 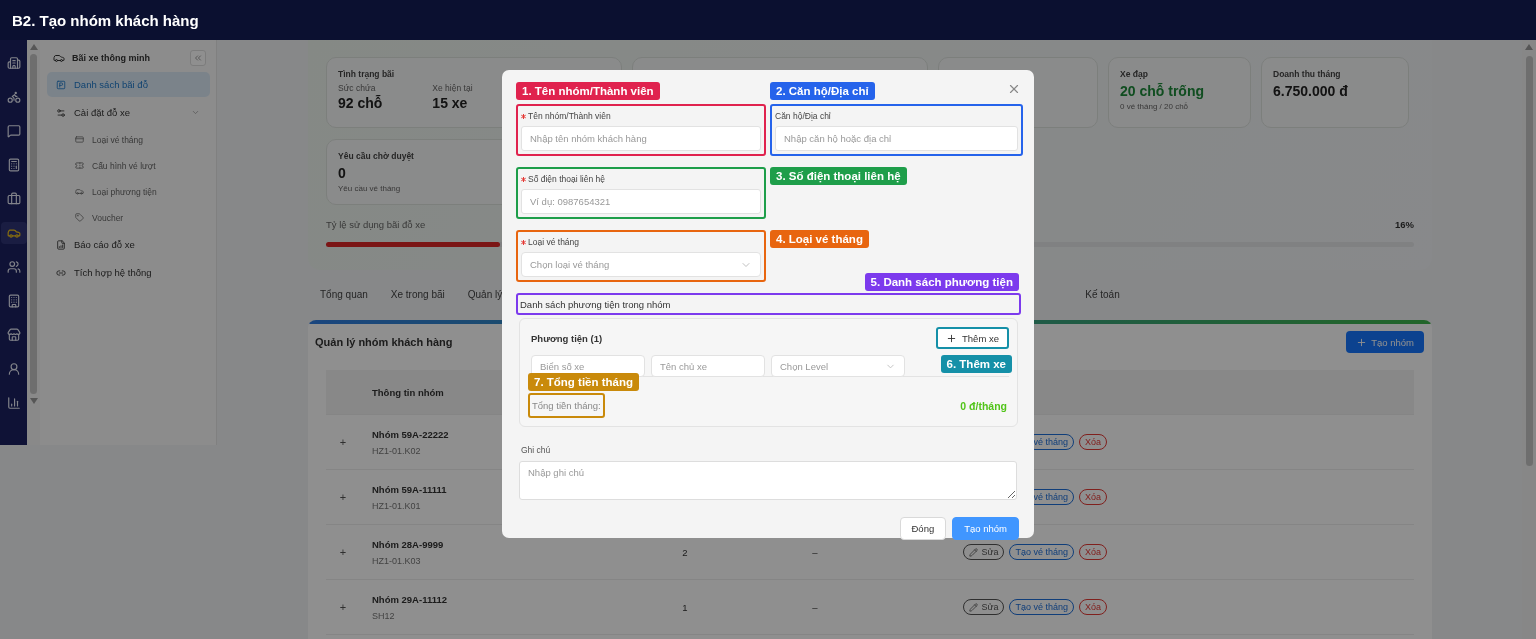 I want to click on tab: Quản lý, so click(x=485, y=295).